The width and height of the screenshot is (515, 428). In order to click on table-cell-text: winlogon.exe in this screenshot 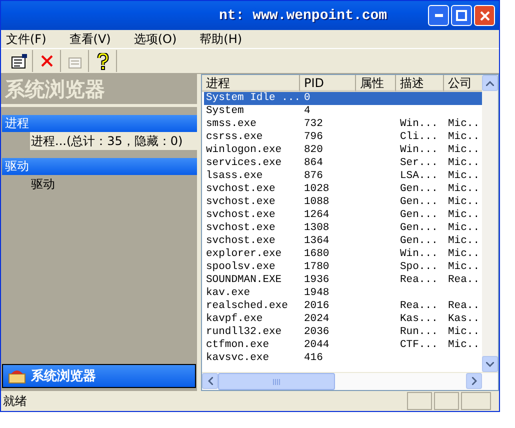, I will do `click(244, 150)`.